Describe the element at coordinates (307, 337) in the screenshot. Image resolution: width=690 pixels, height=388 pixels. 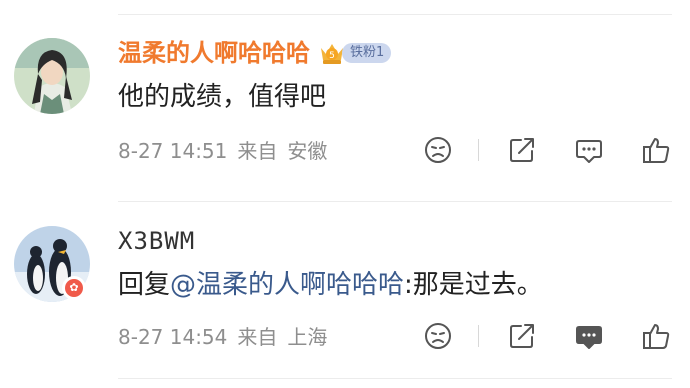
I see `location: 上海` at that location.